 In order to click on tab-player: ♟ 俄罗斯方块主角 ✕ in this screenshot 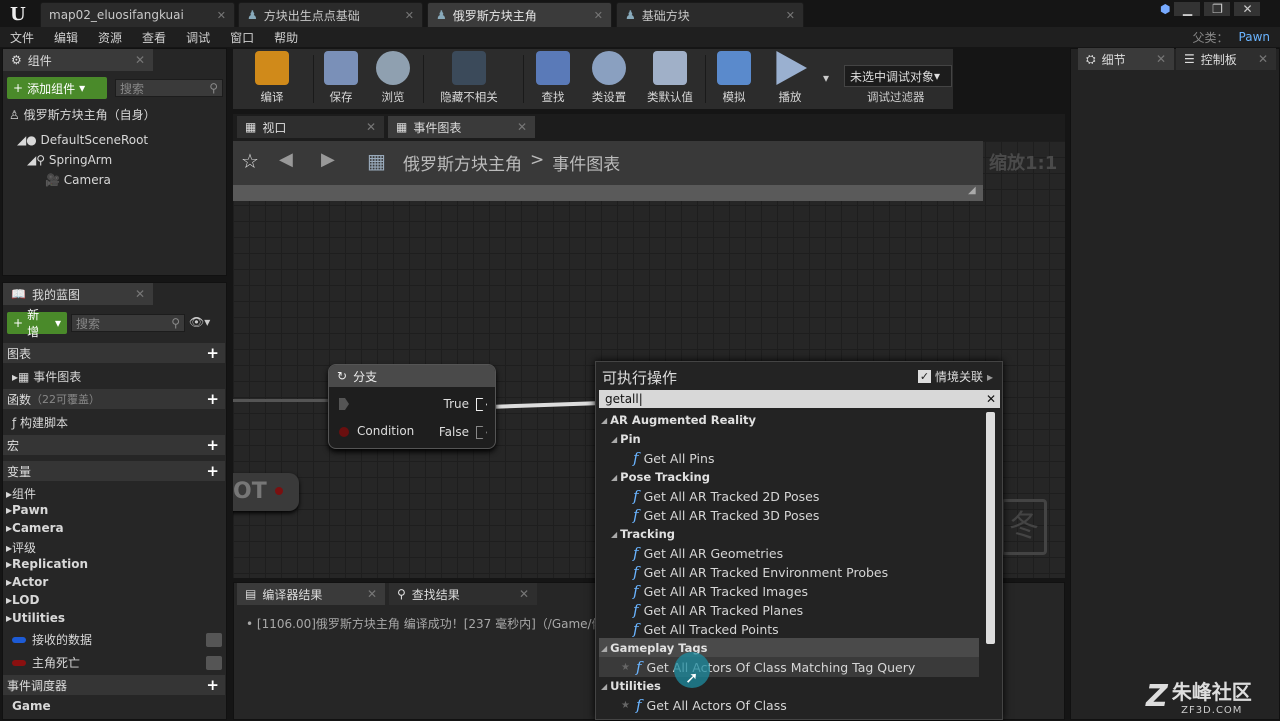, I will do `click(519, 14)`.